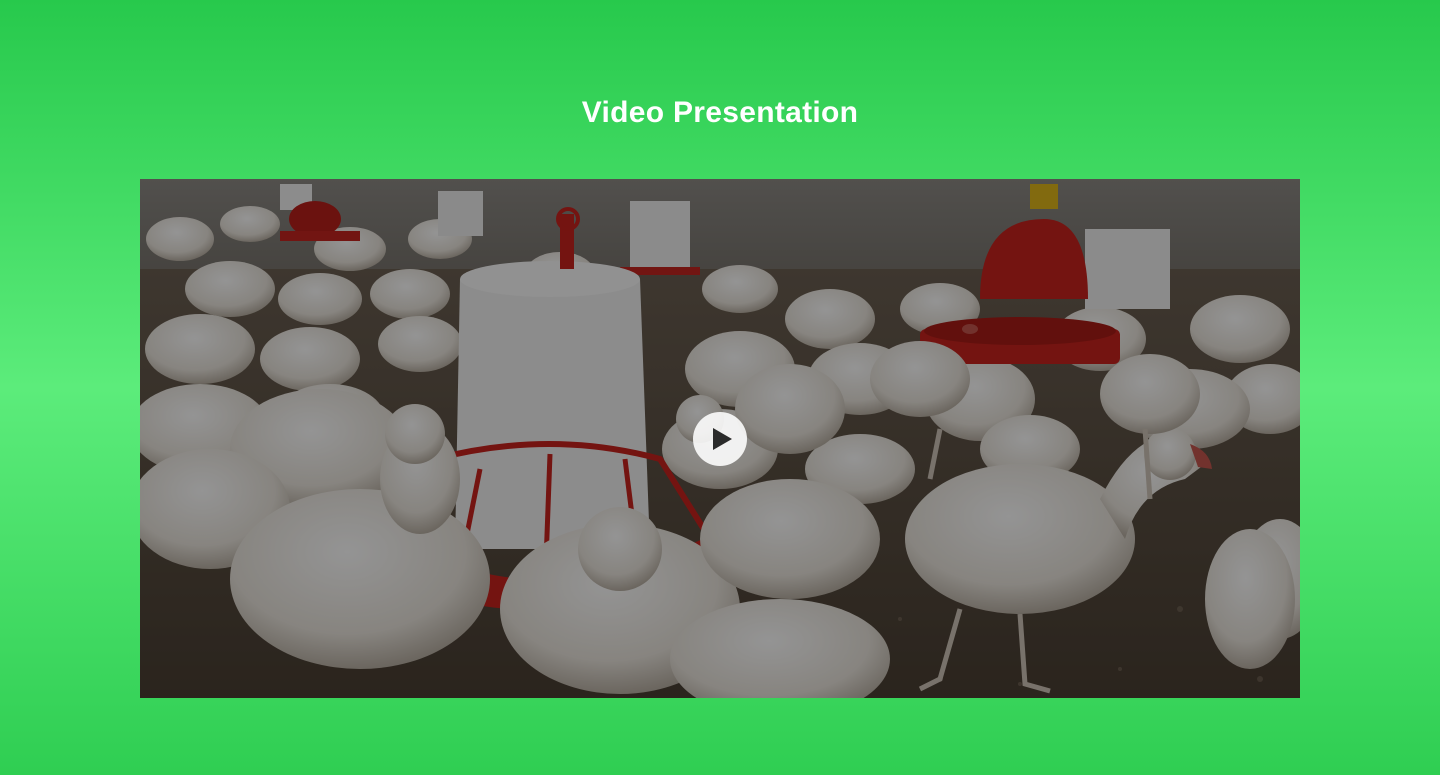  I want to click on section-title: Video Presentation, so click(720, 112).